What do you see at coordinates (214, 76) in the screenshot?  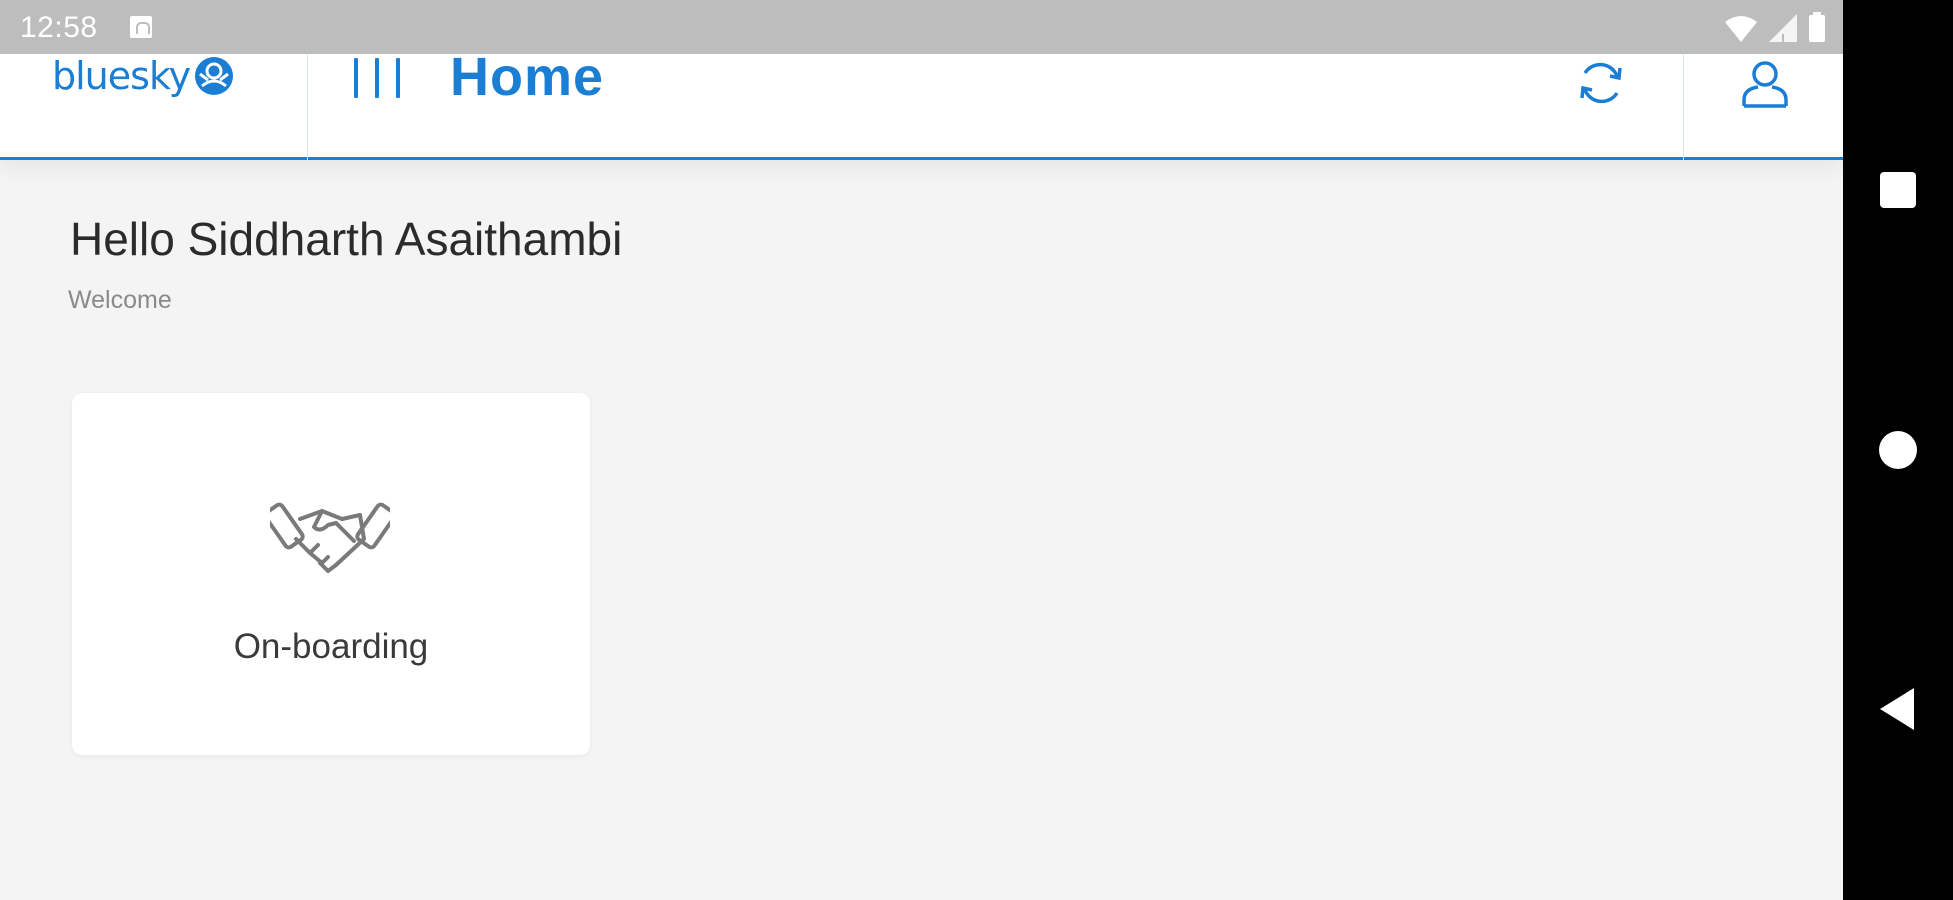 I see `bluesky-logo-icon` at bounding box center [214, 76].